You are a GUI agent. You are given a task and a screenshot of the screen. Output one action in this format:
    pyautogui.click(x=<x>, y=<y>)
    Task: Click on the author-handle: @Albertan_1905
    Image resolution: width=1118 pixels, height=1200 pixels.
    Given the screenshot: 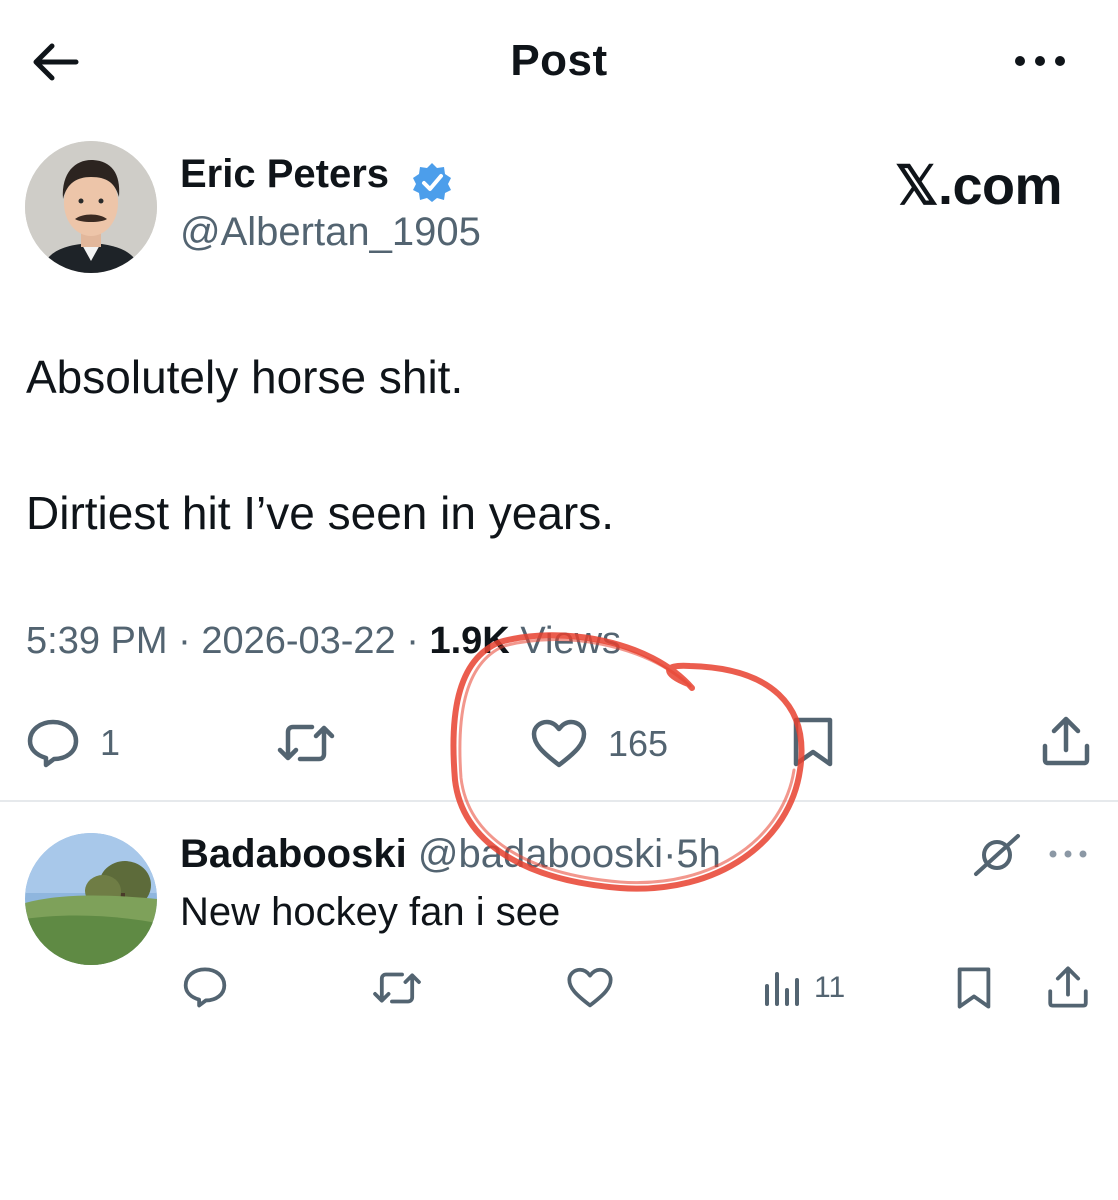 What is the action you would take?
    pyautogui.click(x=330, y=232)
    